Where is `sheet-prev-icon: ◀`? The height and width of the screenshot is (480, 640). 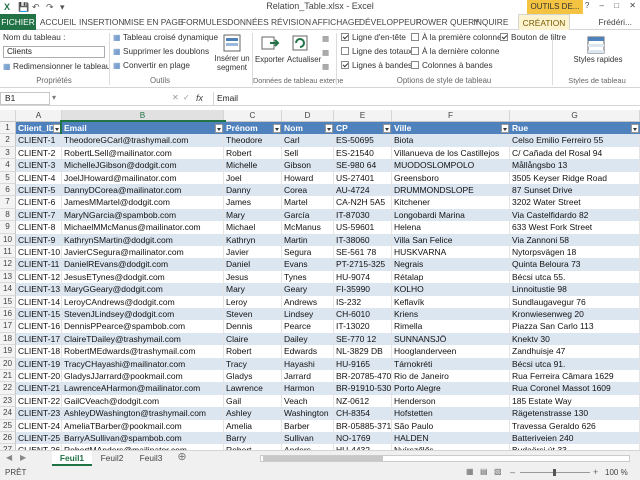
sheet-prev-icon: ◀ is located at coordinates (9, 457).